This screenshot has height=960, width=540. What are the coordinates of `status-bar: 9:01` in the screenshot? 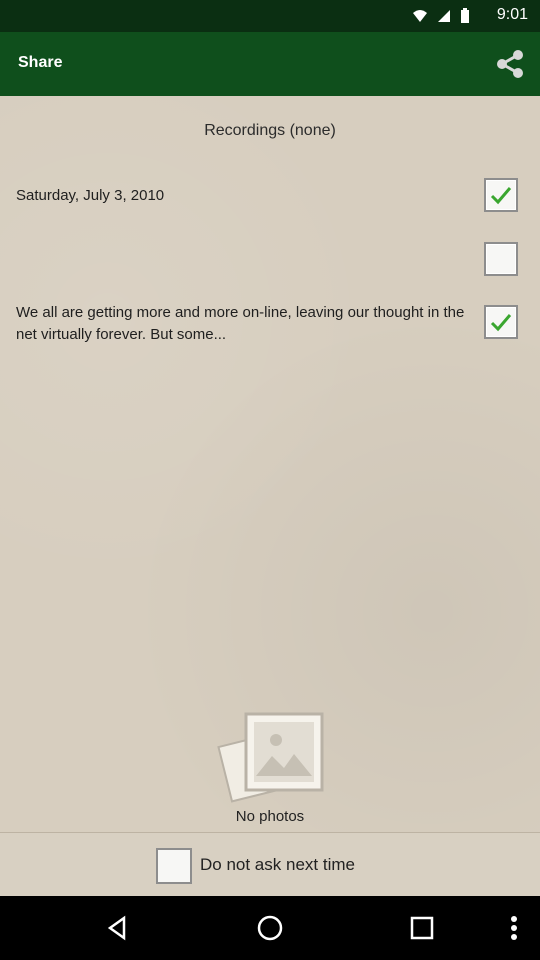 It's located at (270, 16).